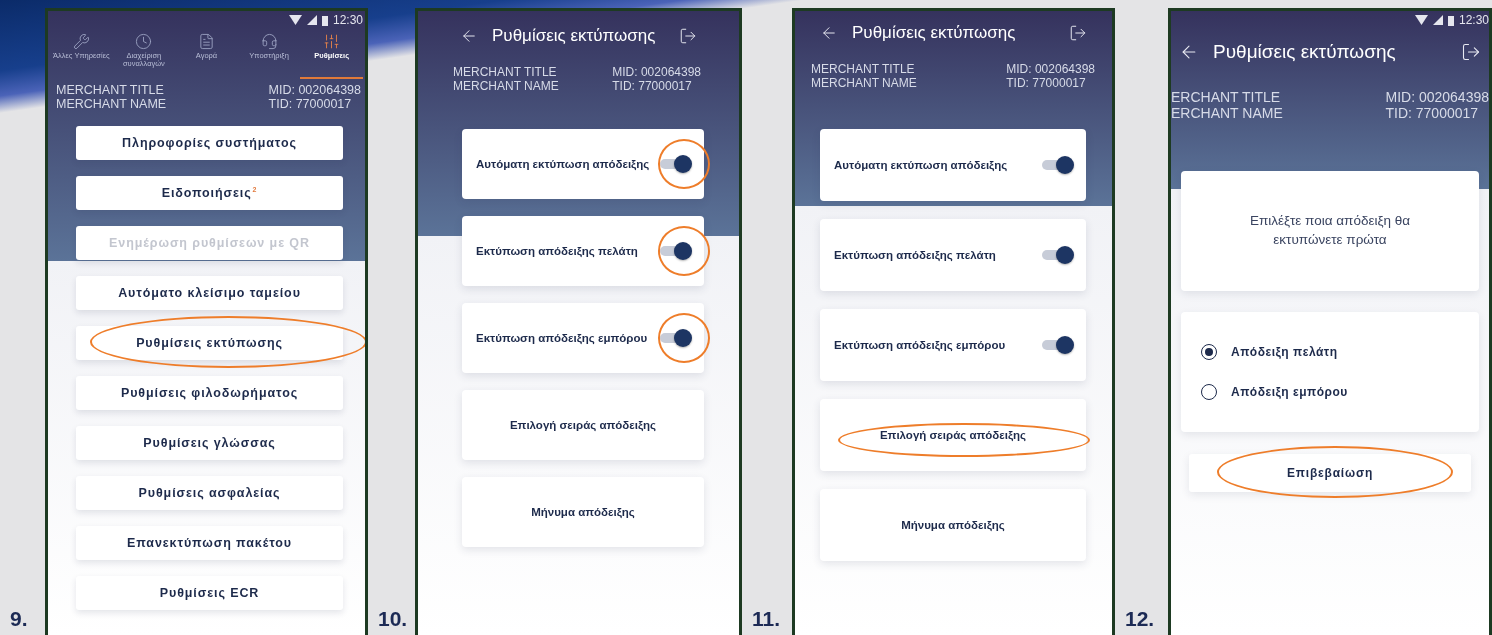 Image resolution: width=1492 pixels, height=635 pixels. What do you see at coordinates (209, 492) in the screenshot?
I see `menu-button: Ρυθμίσεις ασφαλείας` at bounding box center [209, 492].